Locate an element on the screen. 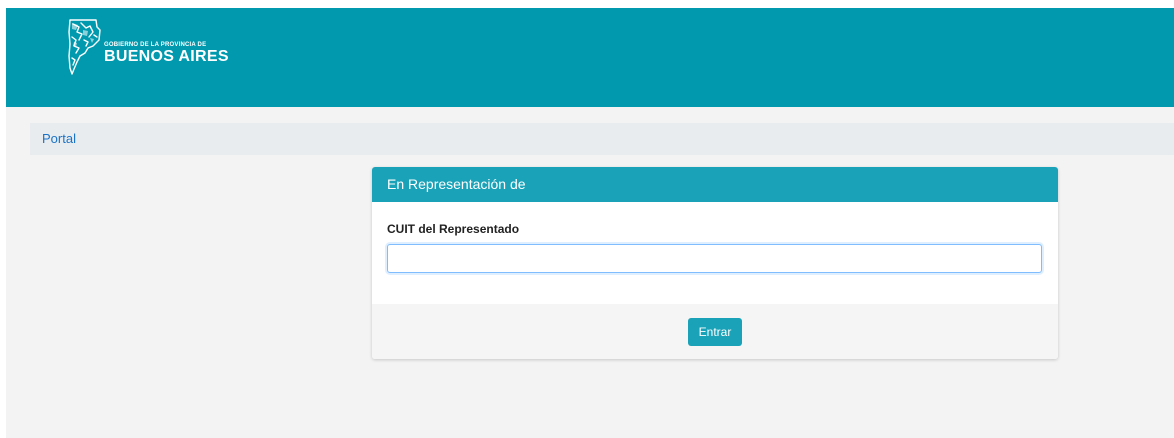 The height and width of the screenshot is (438, 1174). entrar-button: Entrar is located at coordinates (715, 331).